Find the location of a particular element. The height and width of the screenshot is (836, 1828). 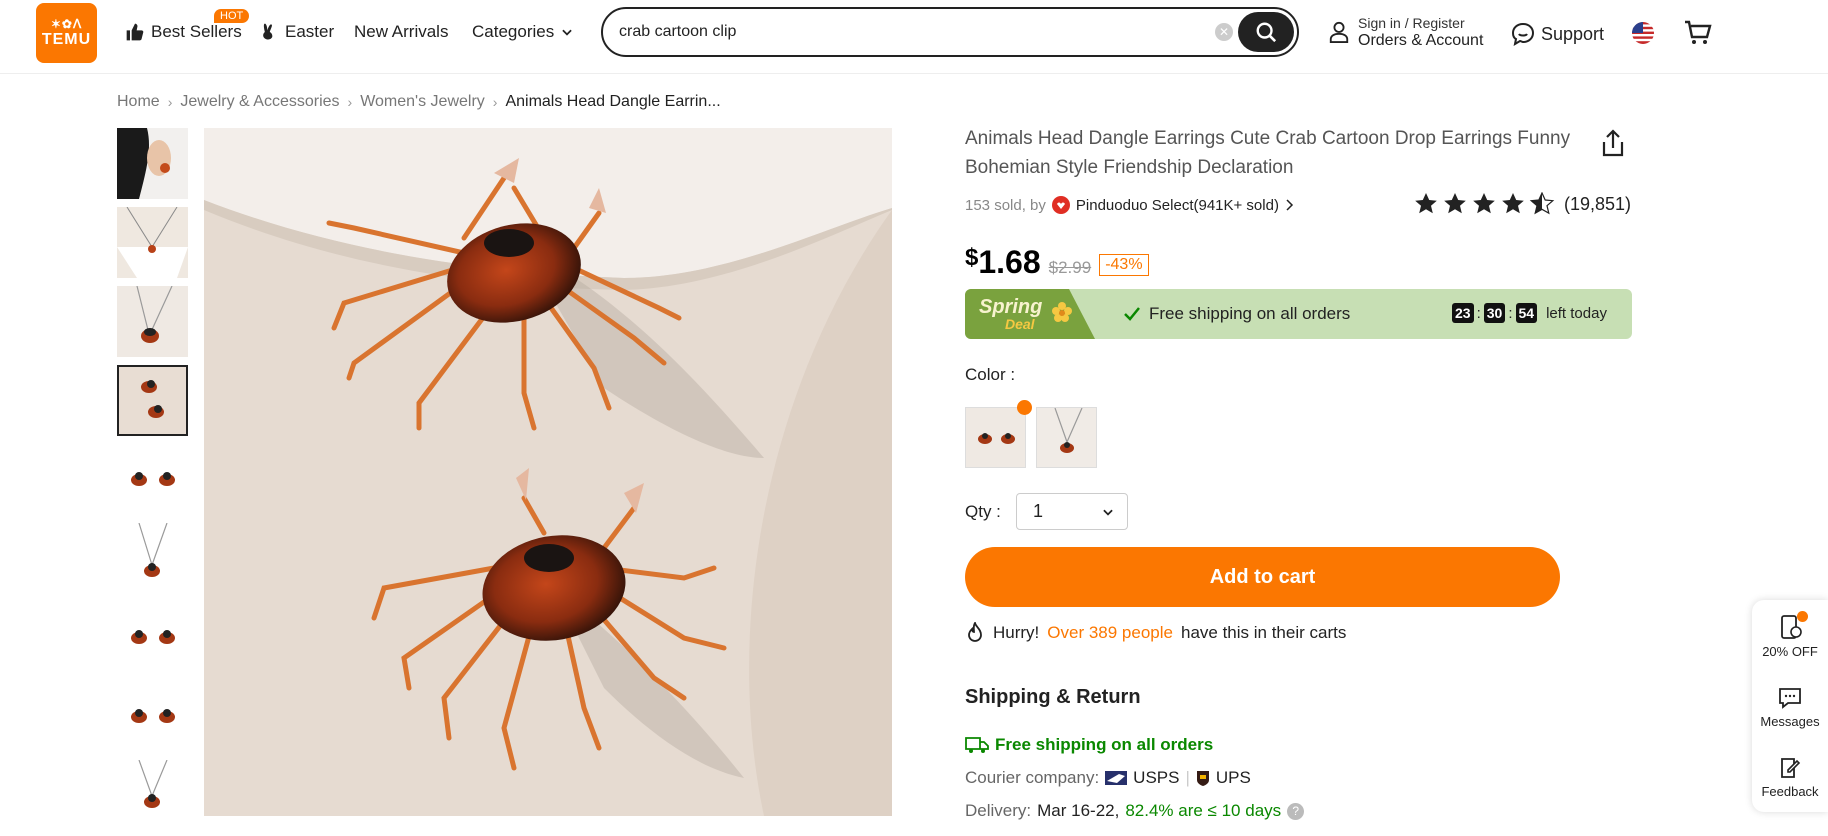

search-bar: ✕ is located at coordinates (950, 32).